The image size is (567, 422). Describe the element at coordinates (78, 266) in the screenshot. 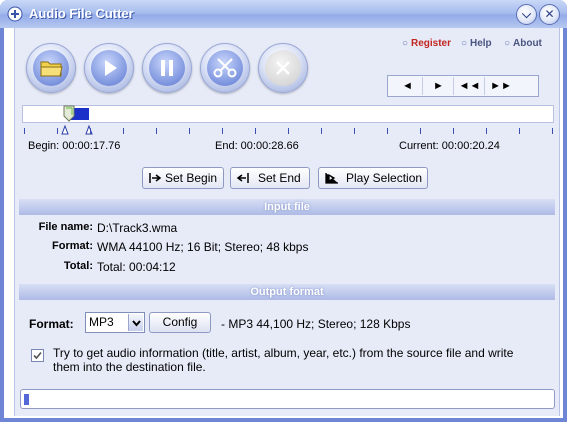

I see `total-label: Total:` at that location.